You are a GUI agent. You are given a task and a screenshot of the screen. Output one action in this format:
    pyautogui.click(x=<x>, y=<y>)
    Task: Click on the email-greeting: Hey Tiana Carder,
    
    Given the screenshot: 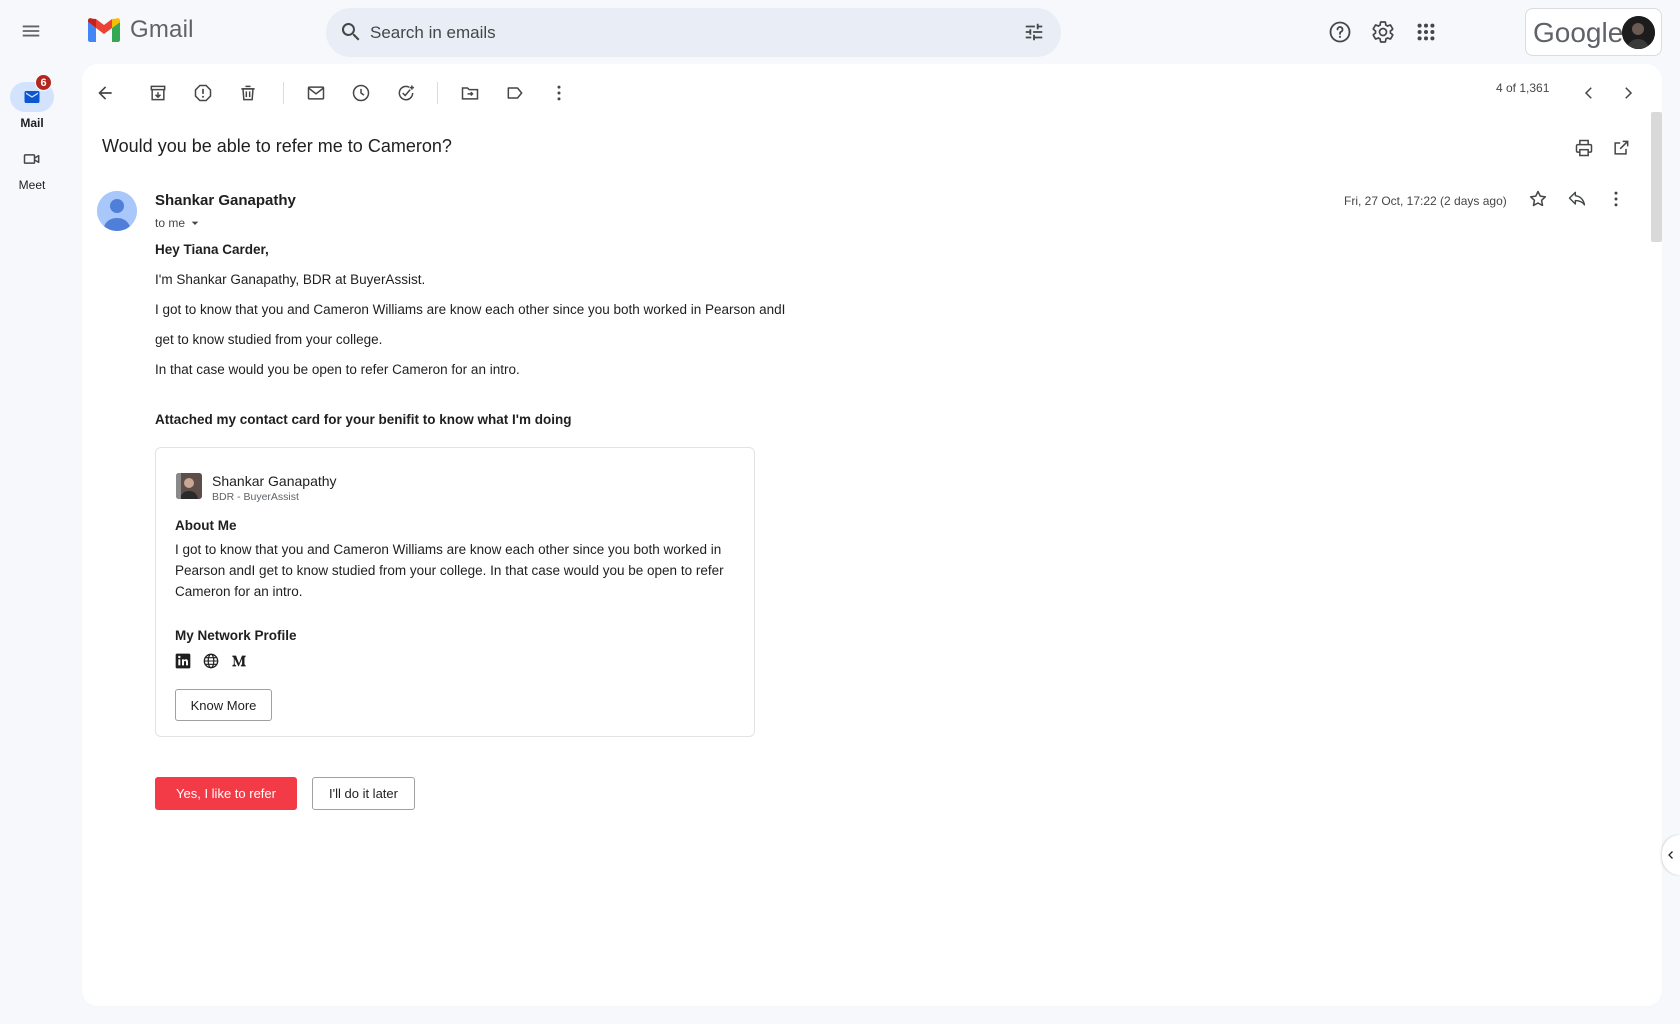 What is the action you would take?
    pyautogui.click(x=212, y=249)
    